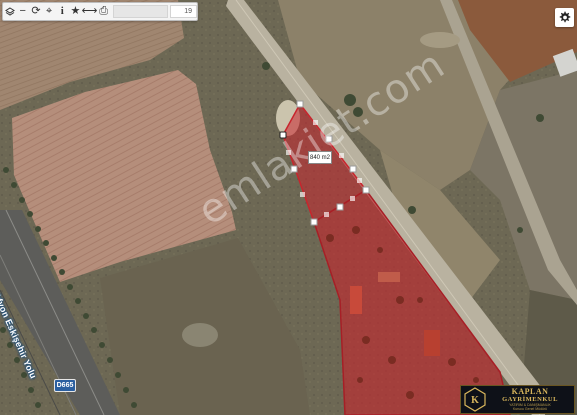 The image size is (577, 415). I want to click on minus-icon: −, so click(22, 11).